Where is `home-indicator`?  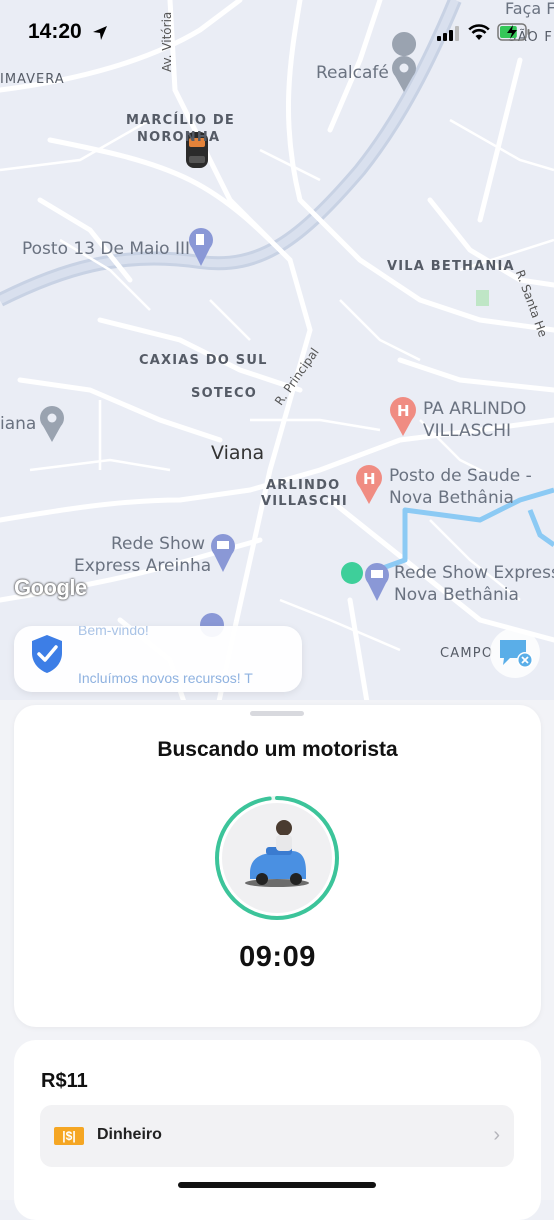
home-indicator is located at coordinates (277, 1185).